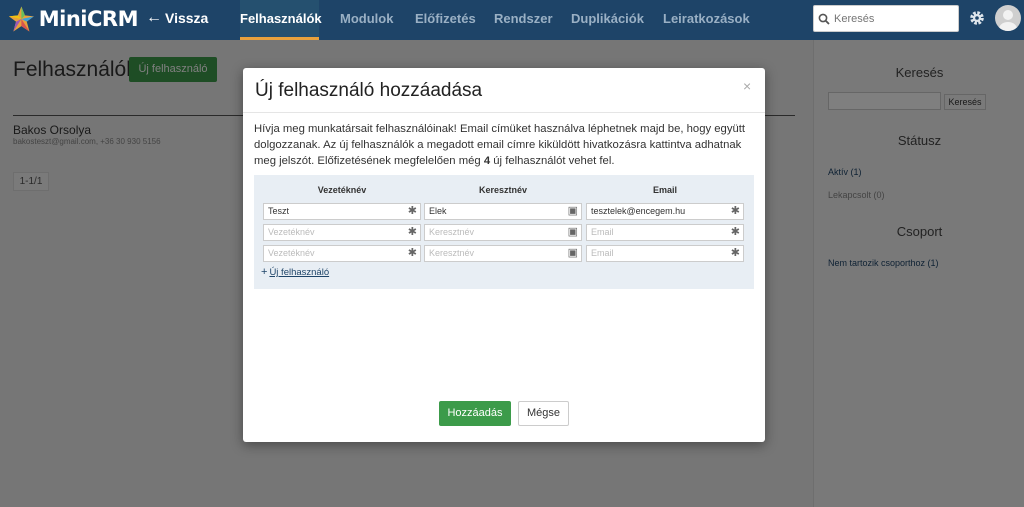 This screenshot has height=507, width=1024. Describe the element at coordinates (187, 18) in the screenshot. I see `back-label: Vissza` at that location.